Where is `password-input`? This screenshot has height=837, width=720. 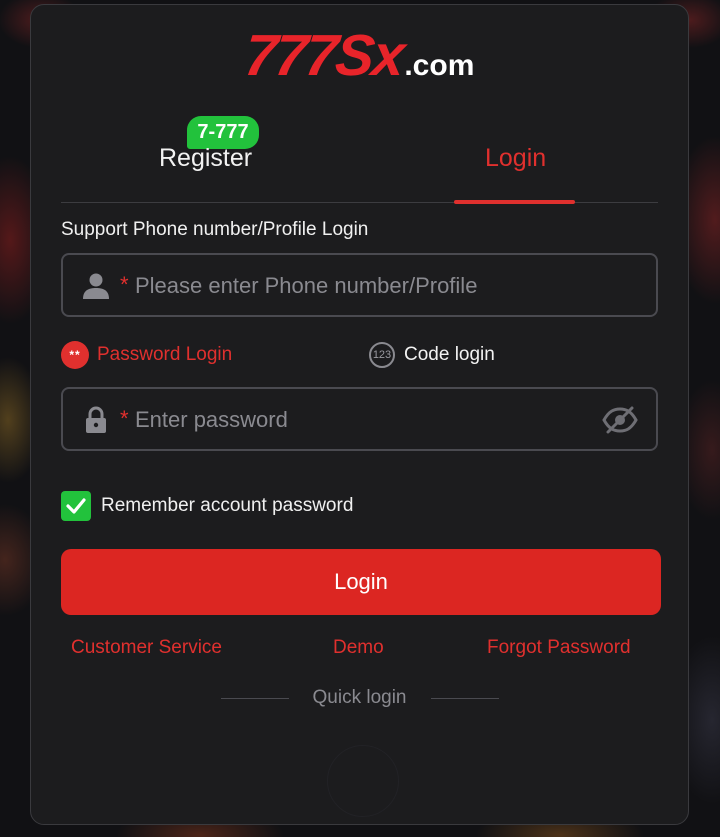 password-input is located at coordinates (365, 420).